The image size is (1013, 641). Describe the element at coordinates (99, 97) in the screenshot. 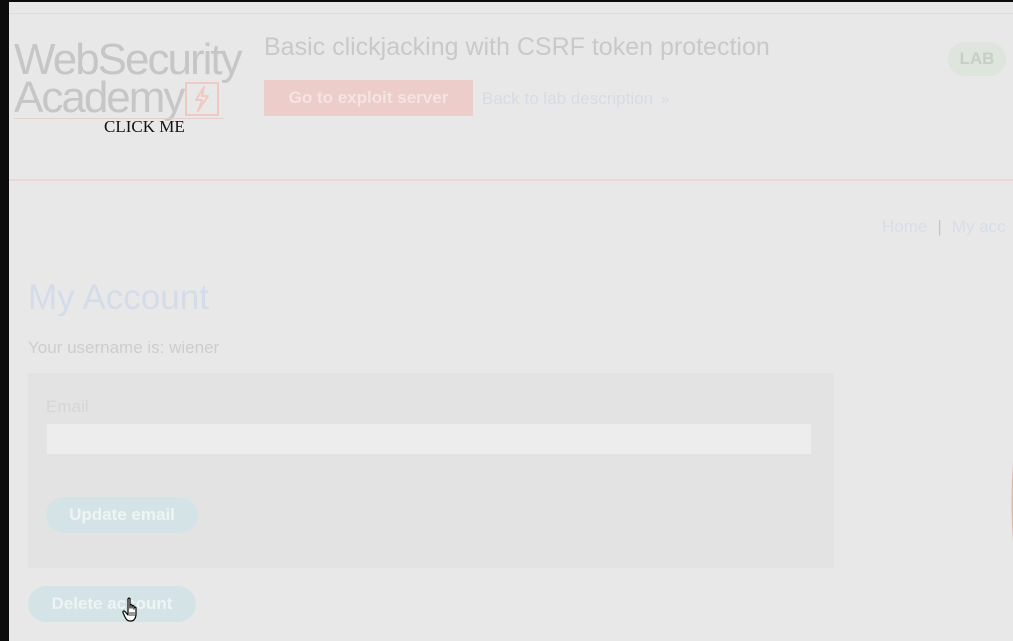

I see `logo-text-line2: Academy` at that location.